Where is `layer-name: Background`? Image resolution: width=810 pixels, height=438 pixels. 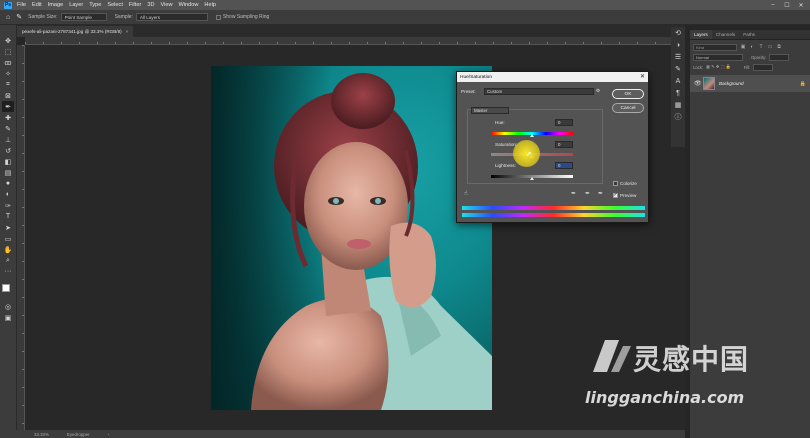
layer-name: Background is located at coordinates (759, 83).